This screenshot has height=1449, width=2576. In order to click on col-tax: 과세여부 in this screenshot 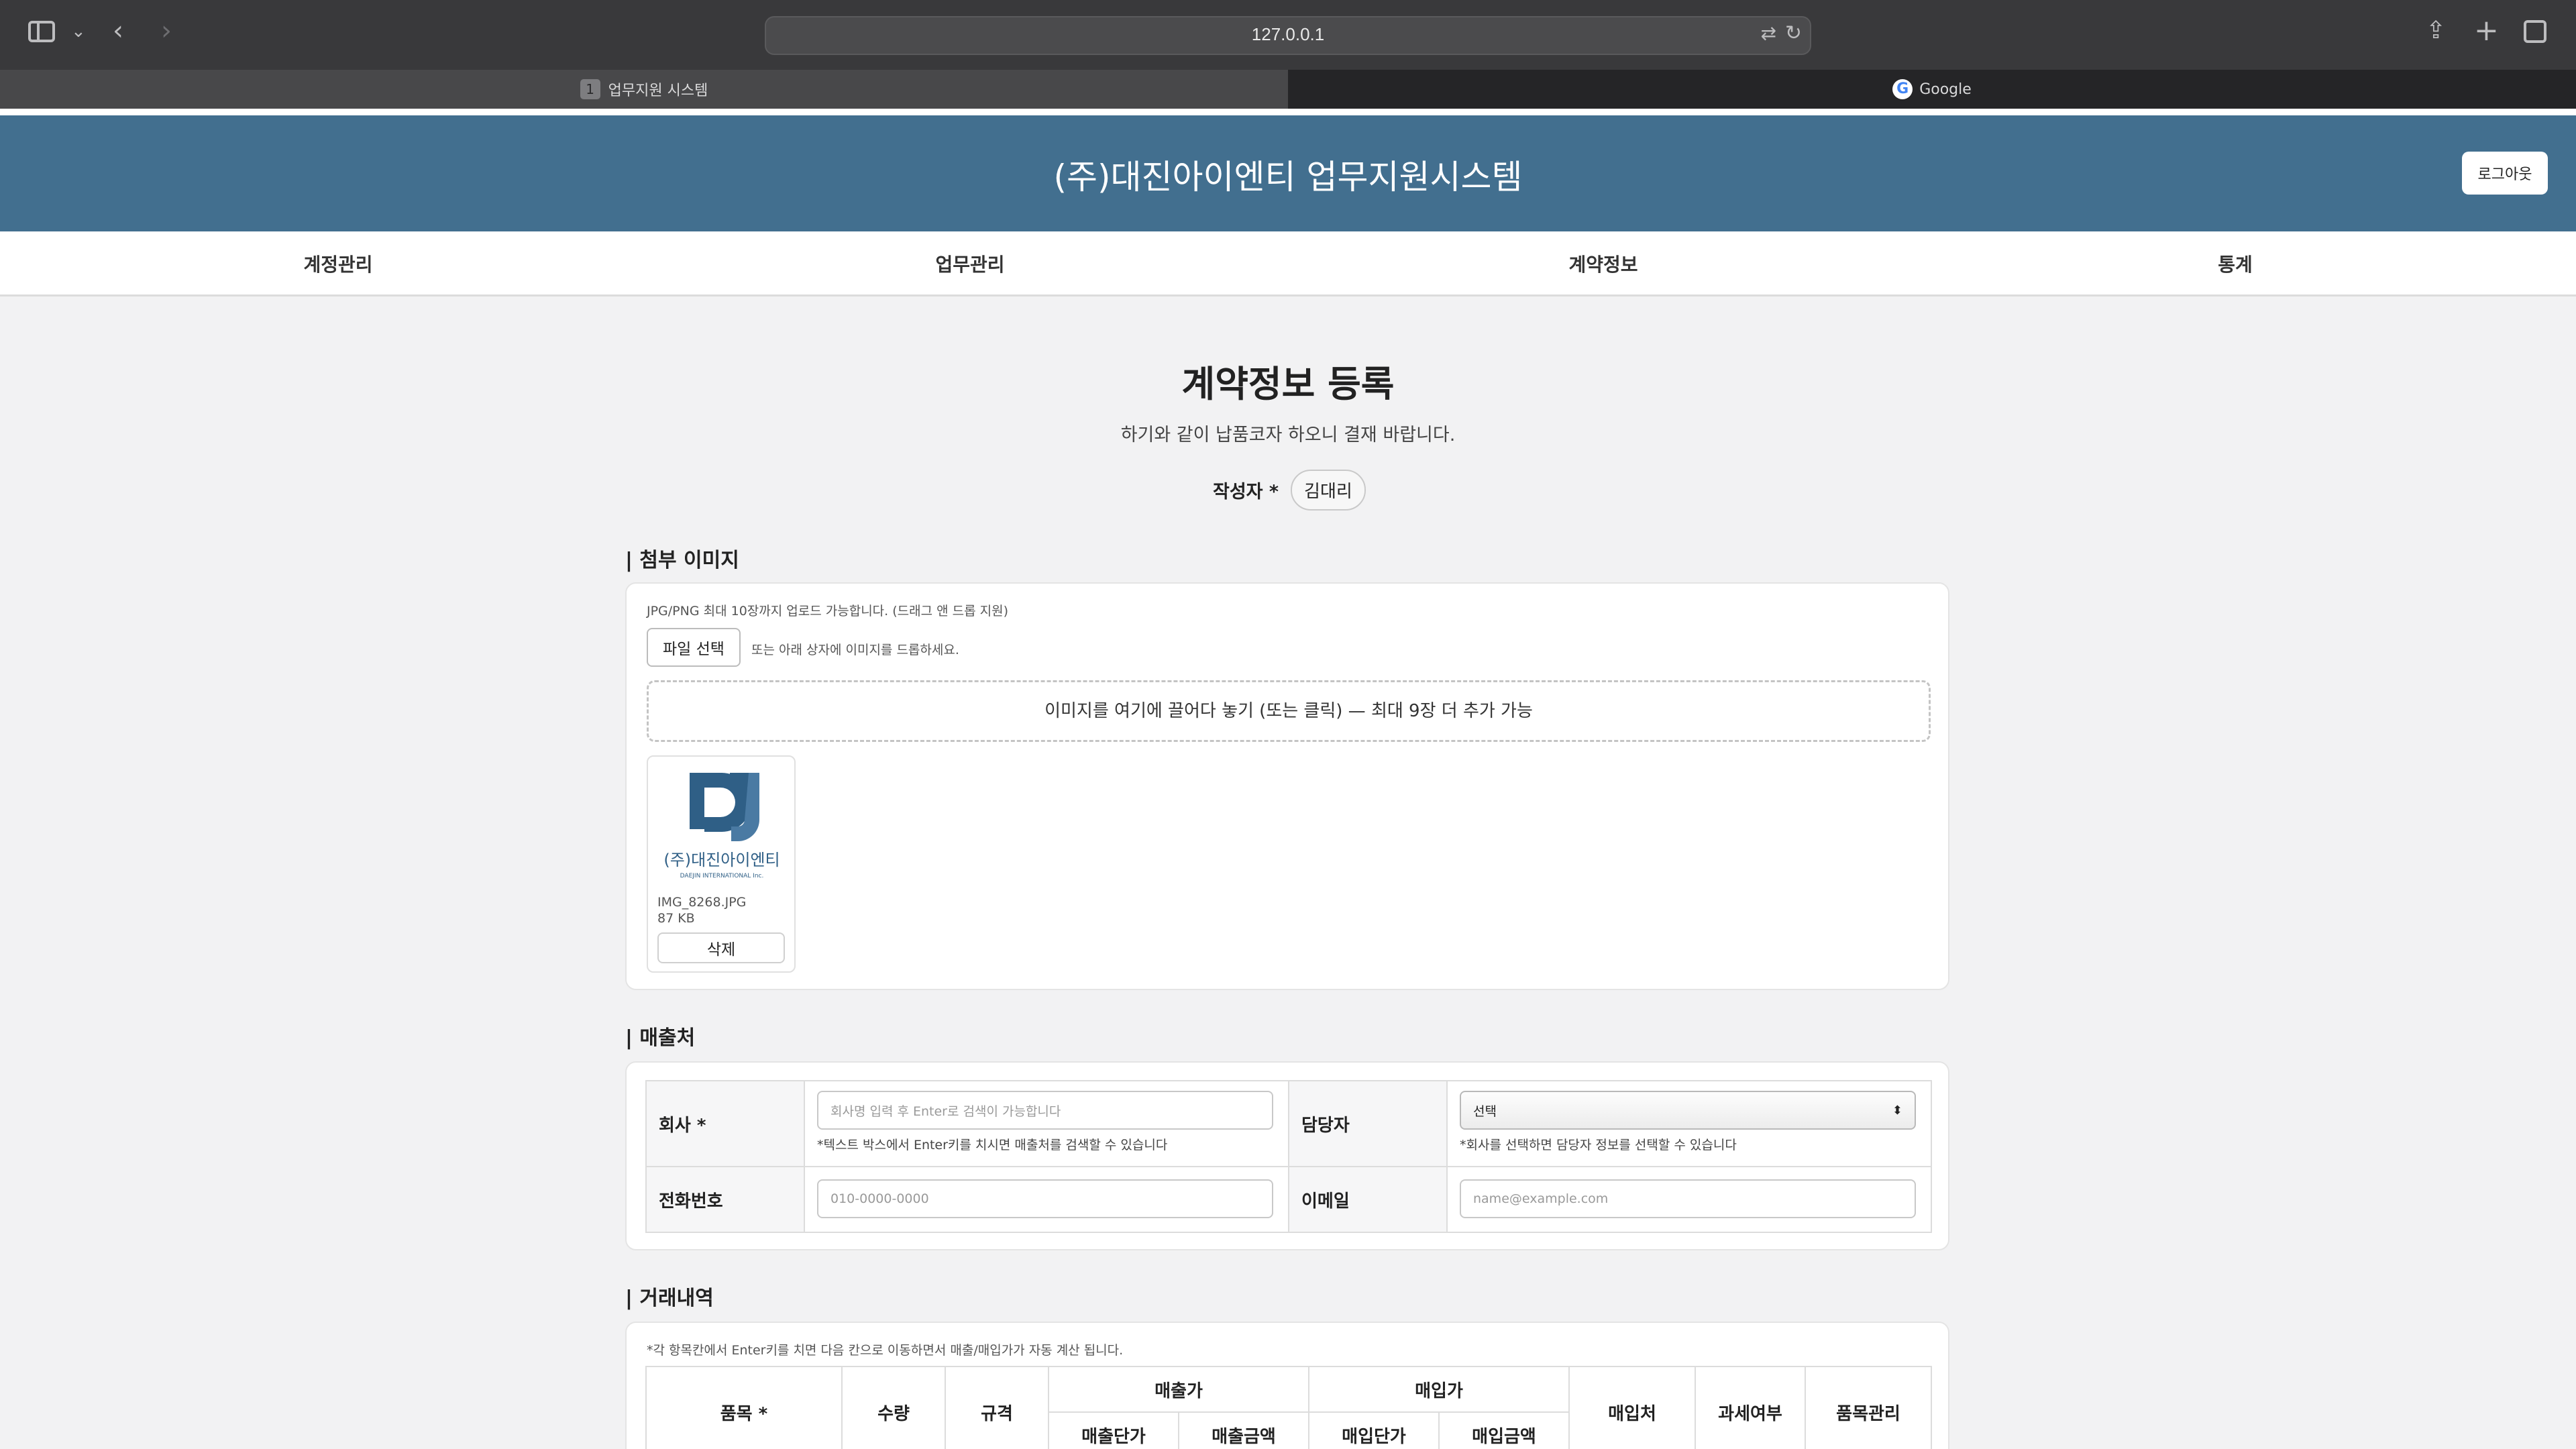, I will do `click(1750, 1407)`.